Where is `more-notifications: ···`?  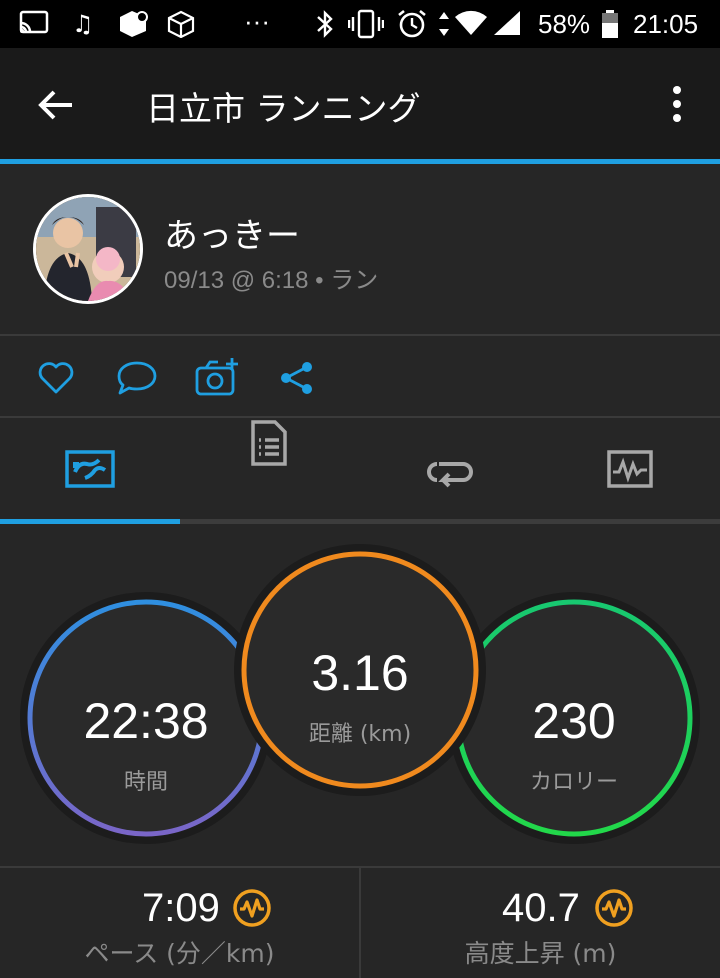 more-notifications: ··· is located at coordinates (257, 21).